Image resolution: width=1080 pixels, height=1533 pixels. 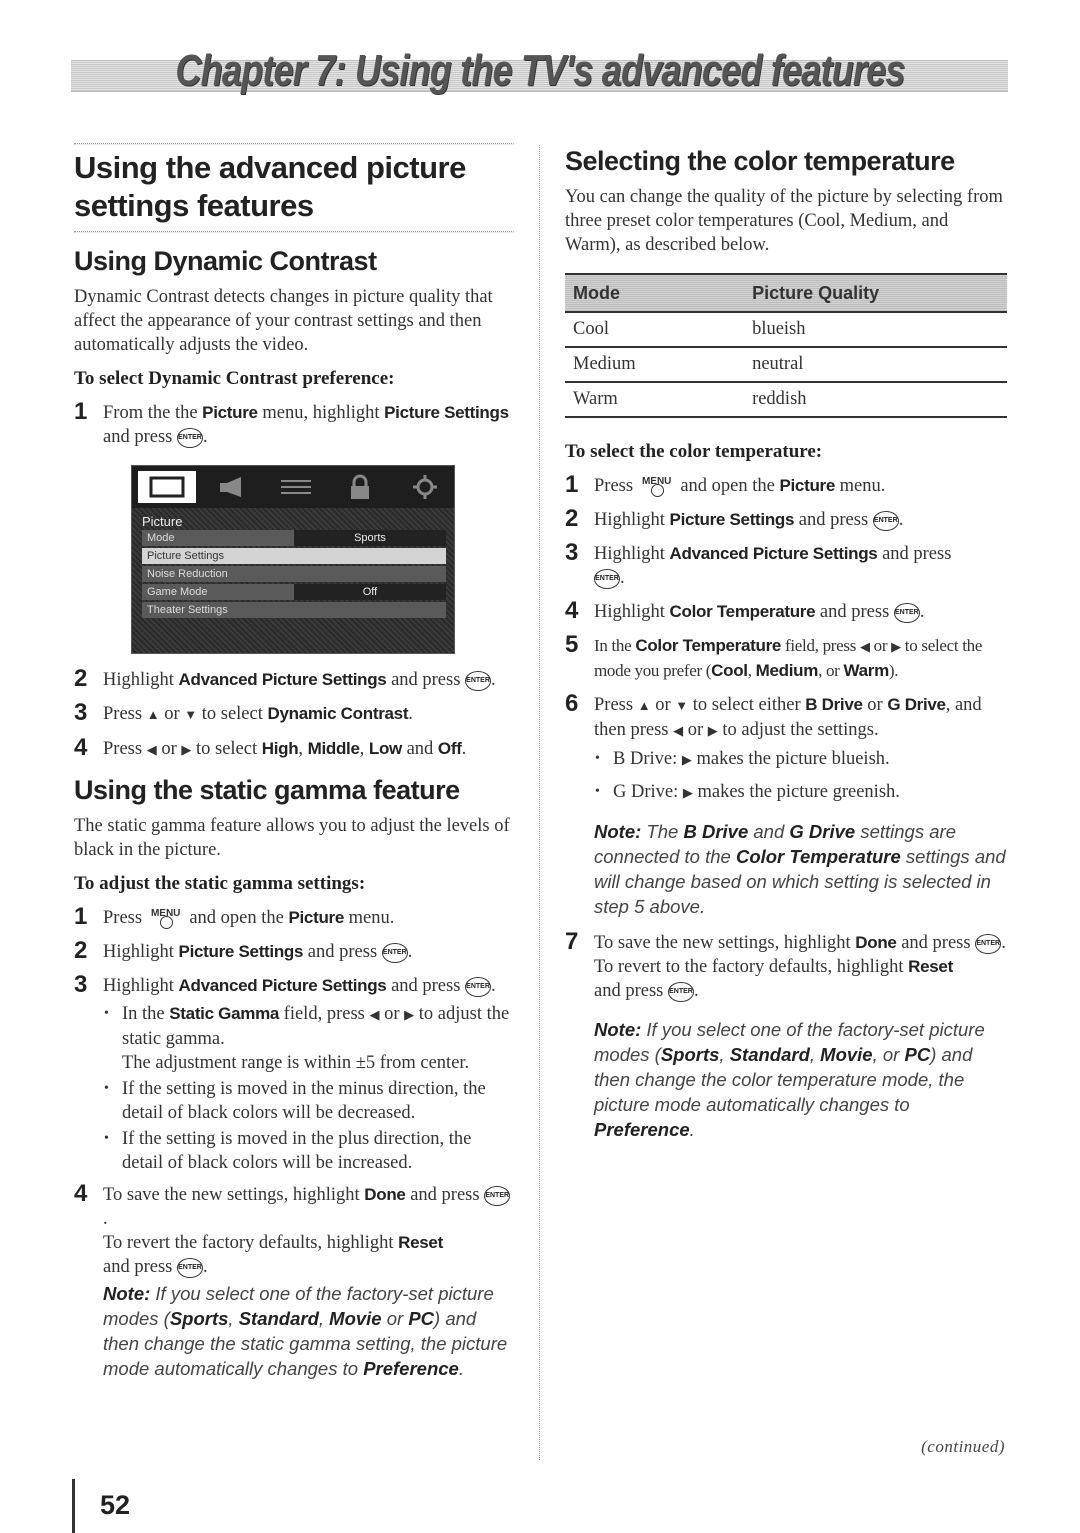 I want to click on step-text: In the, so click(x=615, y=645).